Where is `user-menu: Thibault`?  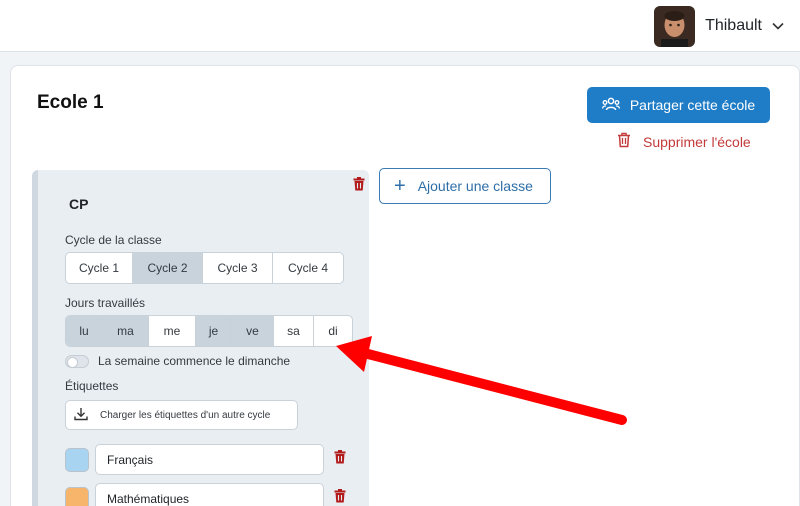
user-menu: Thibault is located at coordinates (719, 26).